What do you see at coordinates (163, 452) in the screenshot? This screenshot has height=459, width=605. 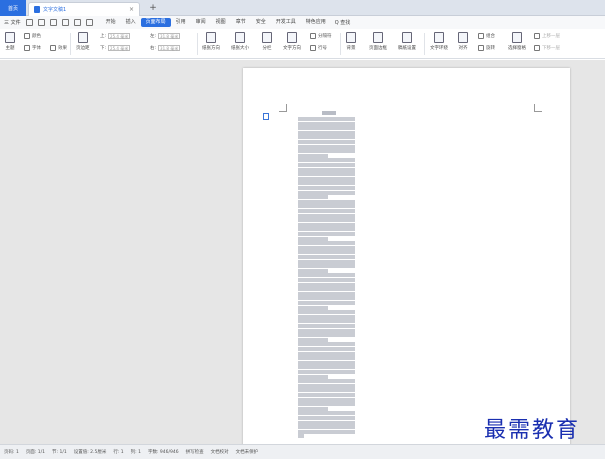 I see `status-word-count: 字数: 946/946` at bounding box center [163, 452].